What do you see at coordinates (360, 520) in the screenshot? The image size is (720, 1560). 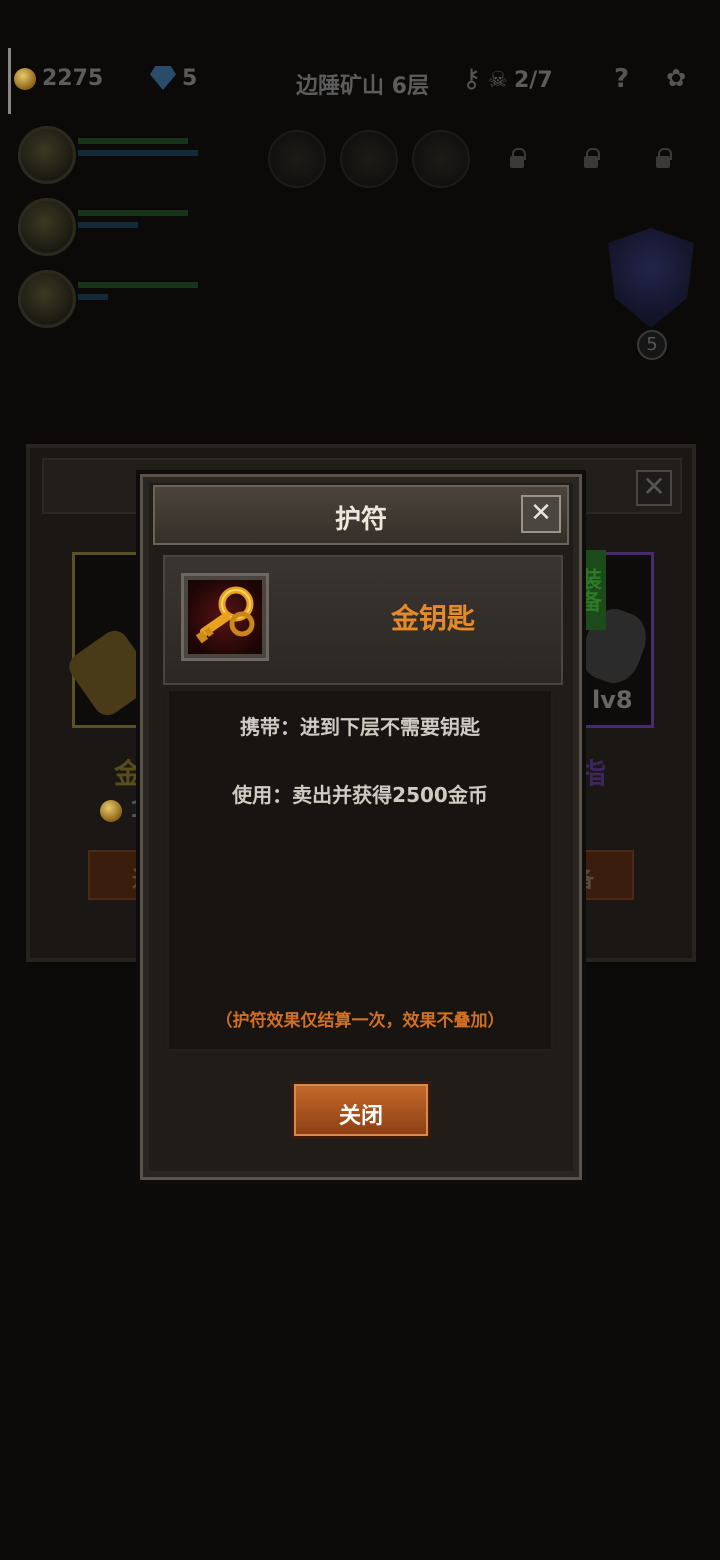 I see `modal-title: 护符` at bounding box center [360, 520].